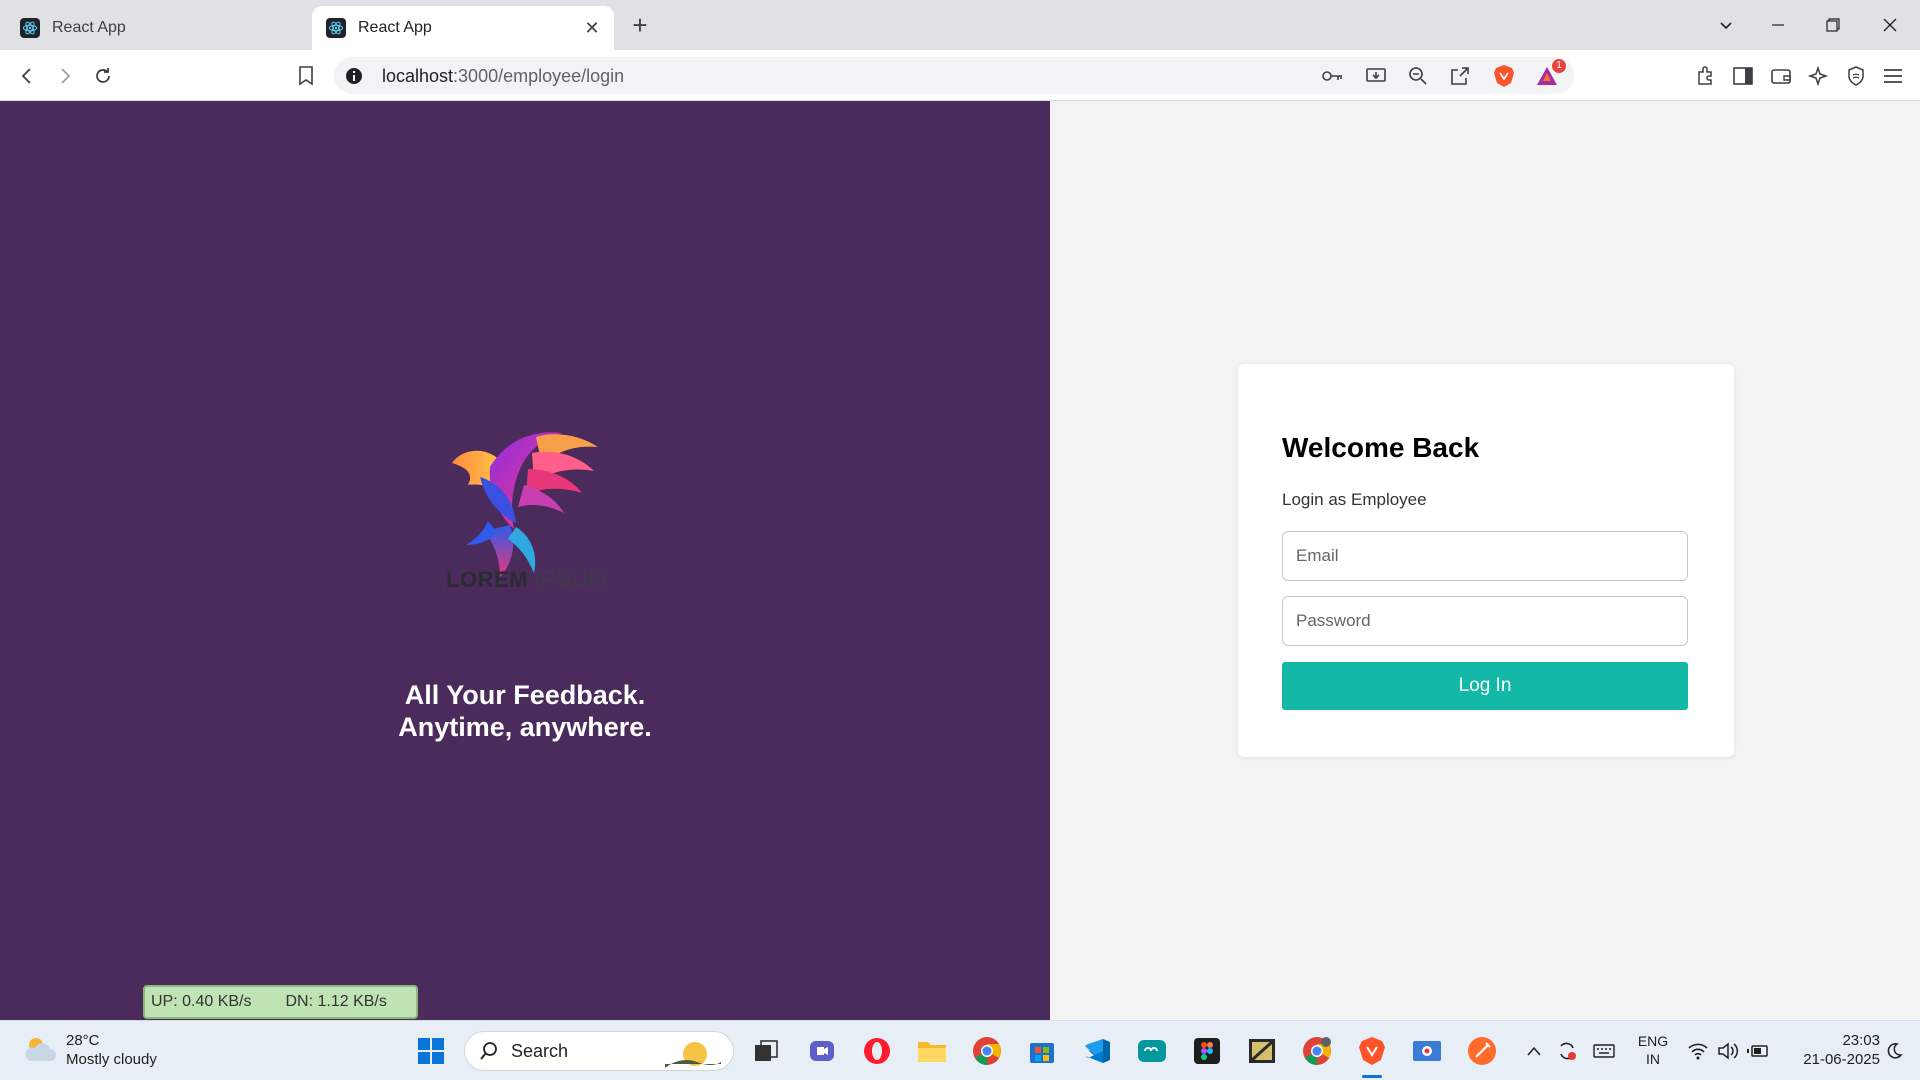 Image resolution: width=1920 pixels, height=1080 pixels. Describe the element at coordinates (592, 28) in the screenshot. I see `close-tab-icon: ✕` at that location.